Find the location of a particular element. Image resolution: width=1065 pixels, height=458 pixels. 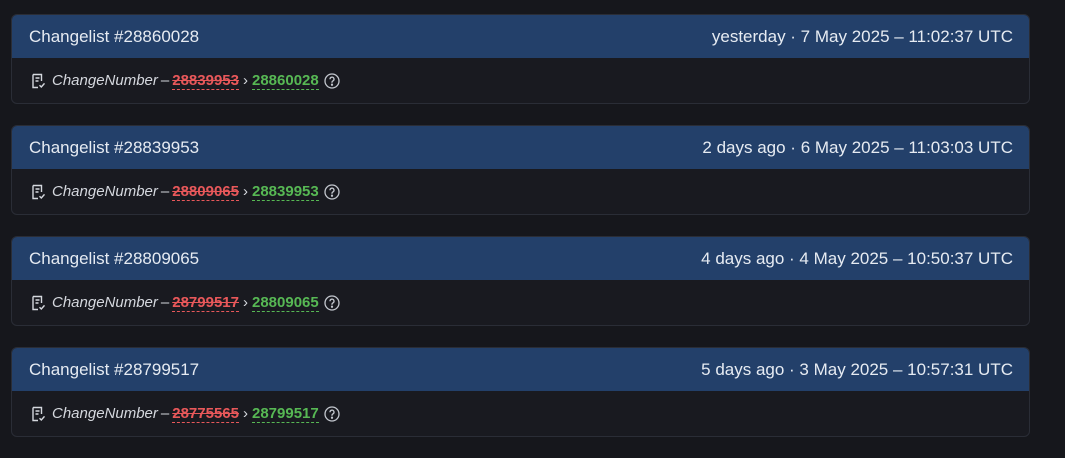

changelist-date: 5 days ago · 3 May 2025 – 10:57:31 UTC is located at coordinates (857, 369).